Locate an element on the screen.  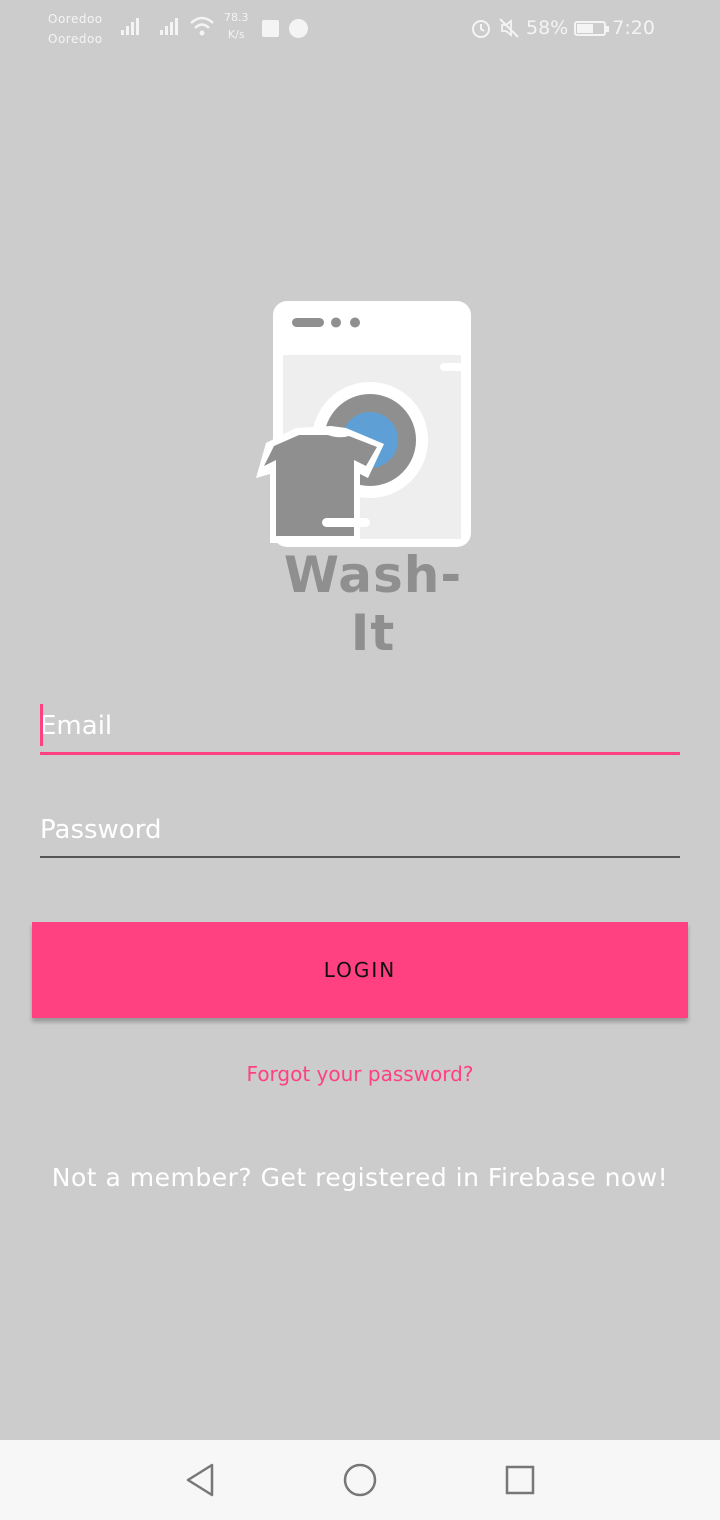
wifi-icon is located at coordinates (202, 26).